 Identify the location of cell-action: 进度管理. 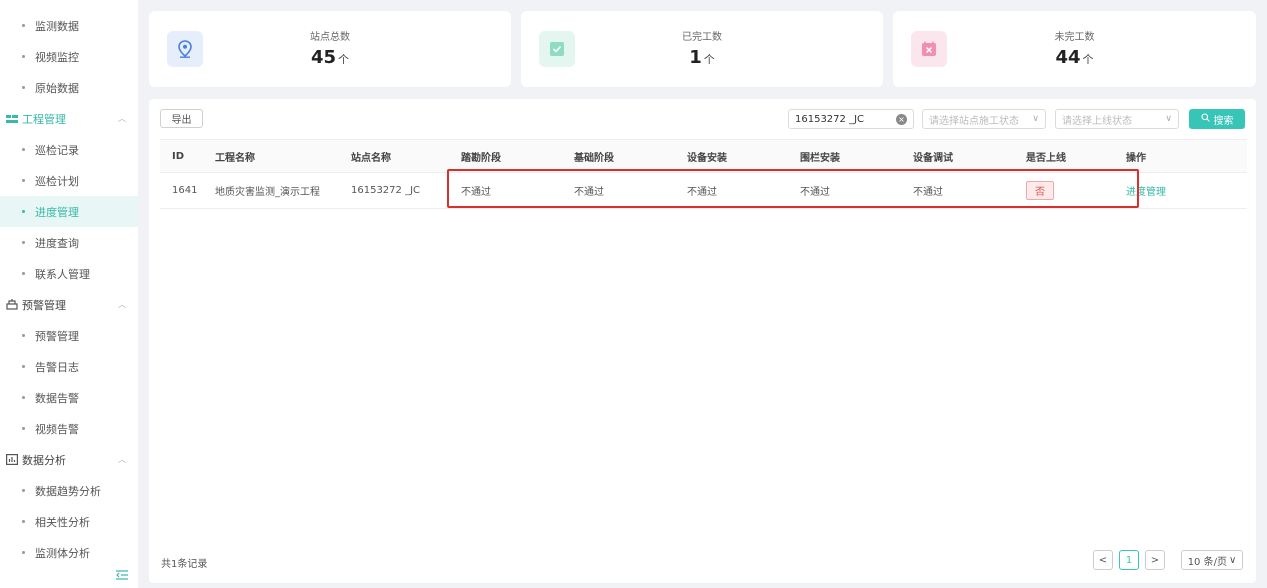
(1180, 190).